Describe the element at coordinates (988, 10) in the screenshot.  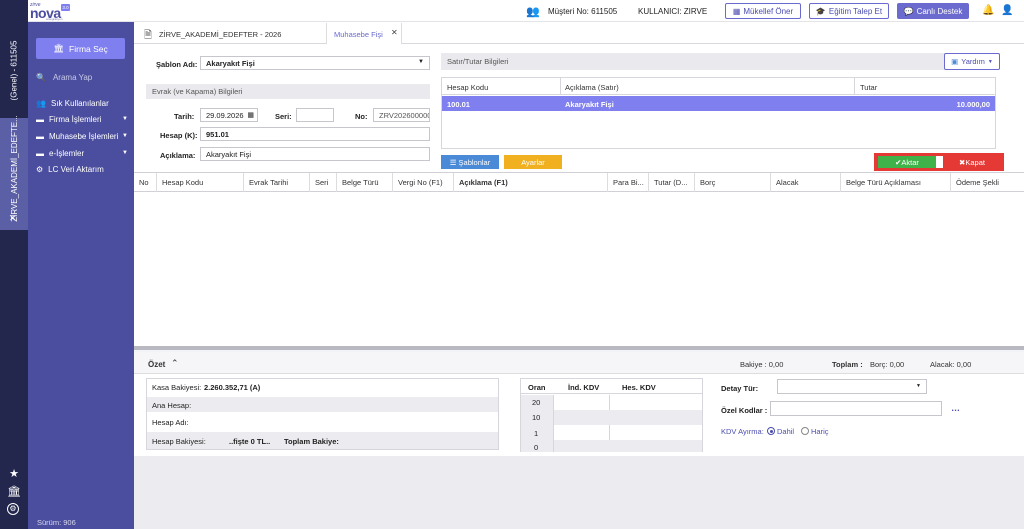
I see `bell-icon: 🔔` at that location.